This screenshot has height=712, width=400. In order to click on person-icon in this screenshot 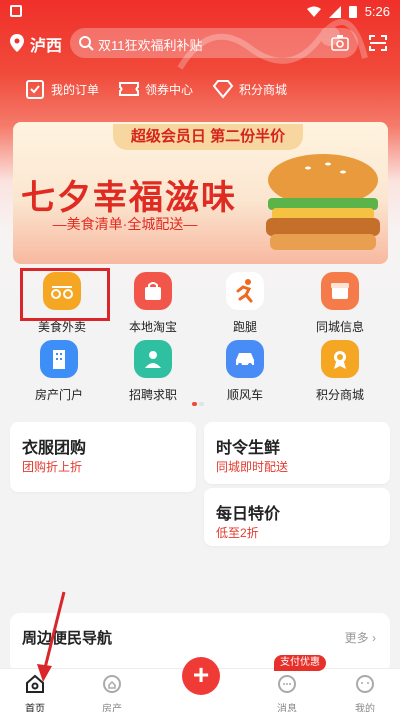, I will do `click(153, 359)`.